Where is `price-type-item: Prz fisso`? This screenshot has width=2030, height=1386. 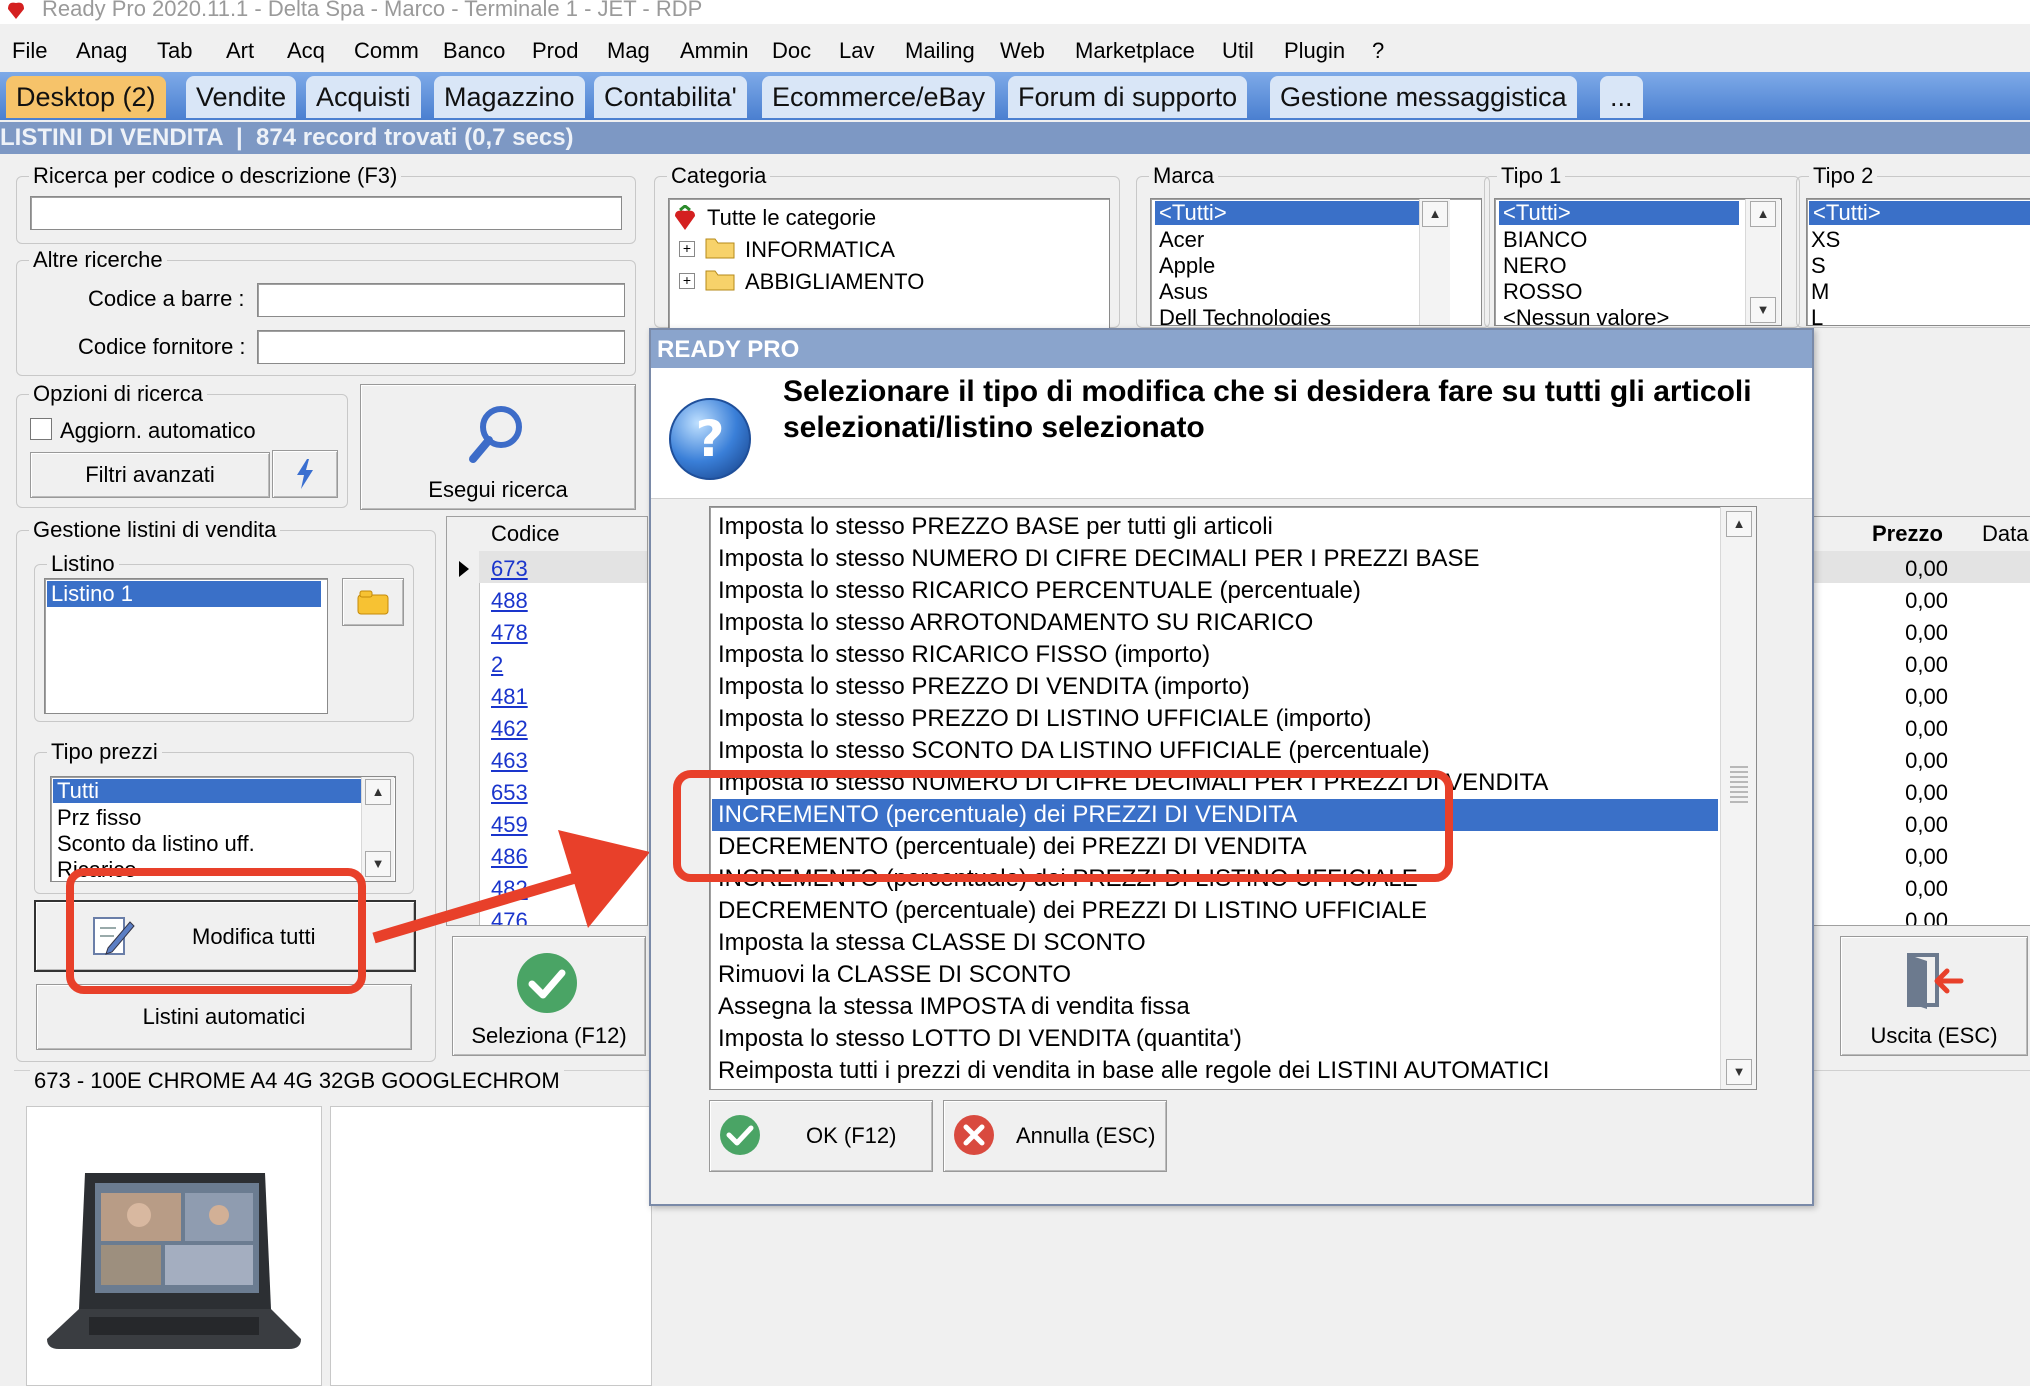
price-type-item: Prz fisso is located at coordinates (99, 818).